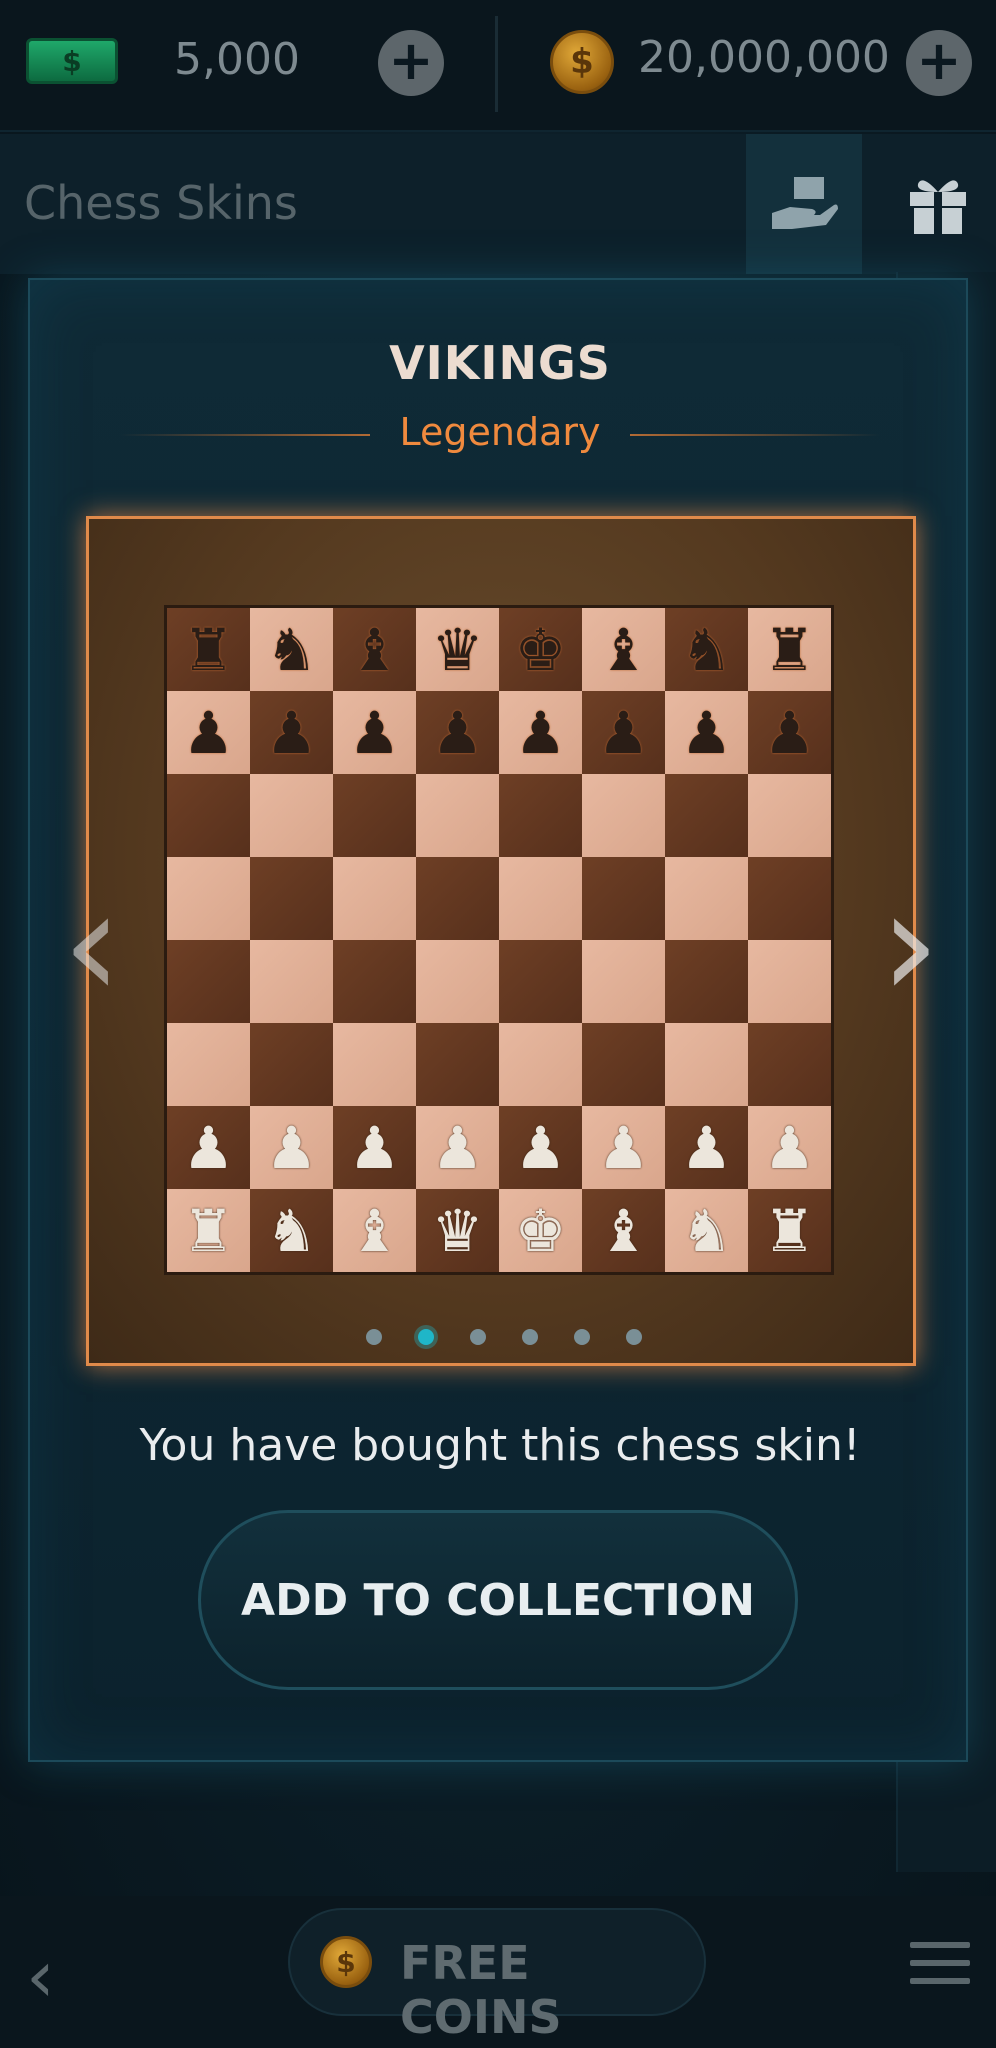 This screenshot has height=2048, width=996. What do you see at coordinates (910, 945) in the screenshot?
I see `next-skin-button: ›` at bounding box center [910, 945].